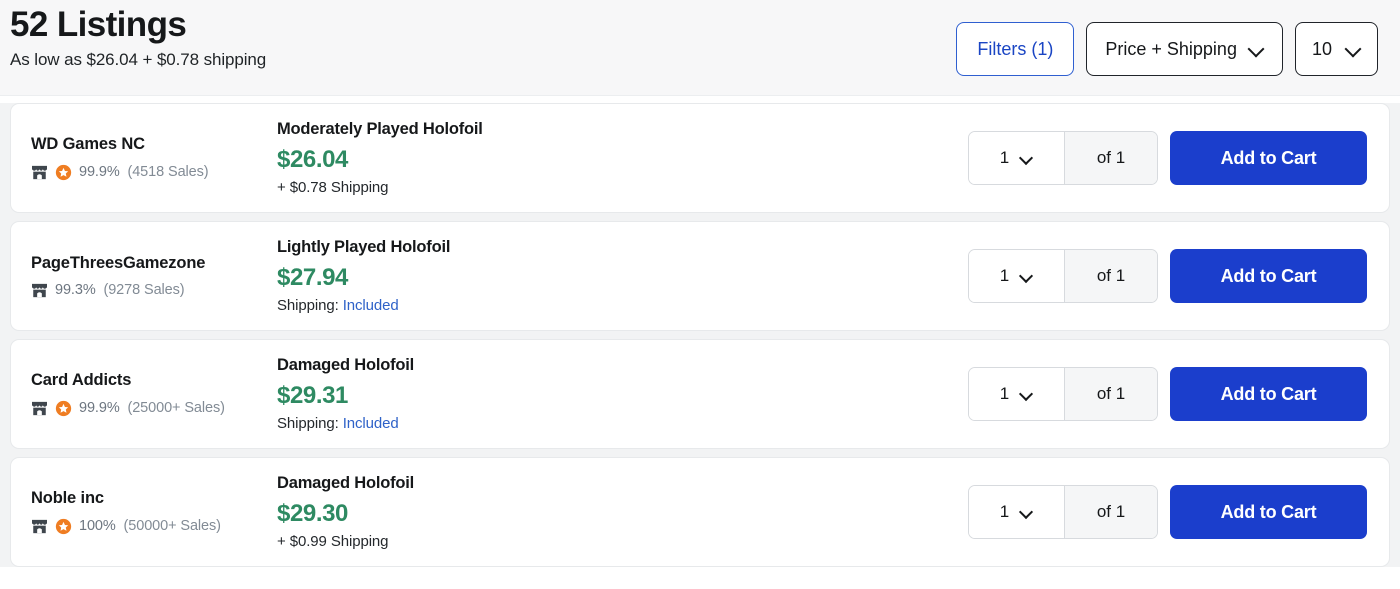  Describe the element at coordinates (313, 277) in the screenshot. I see `item-price: $27.94` at that location.